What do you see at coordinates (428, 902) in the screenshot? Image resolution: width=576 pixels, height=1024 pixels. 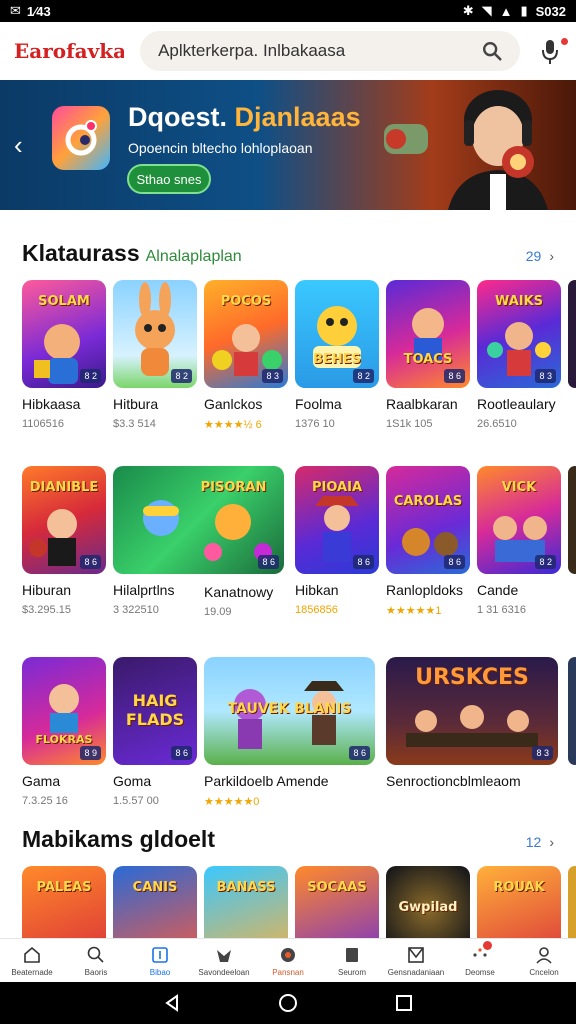 I see `game-tile: Gwpilad` at bounding box center [428, 902].